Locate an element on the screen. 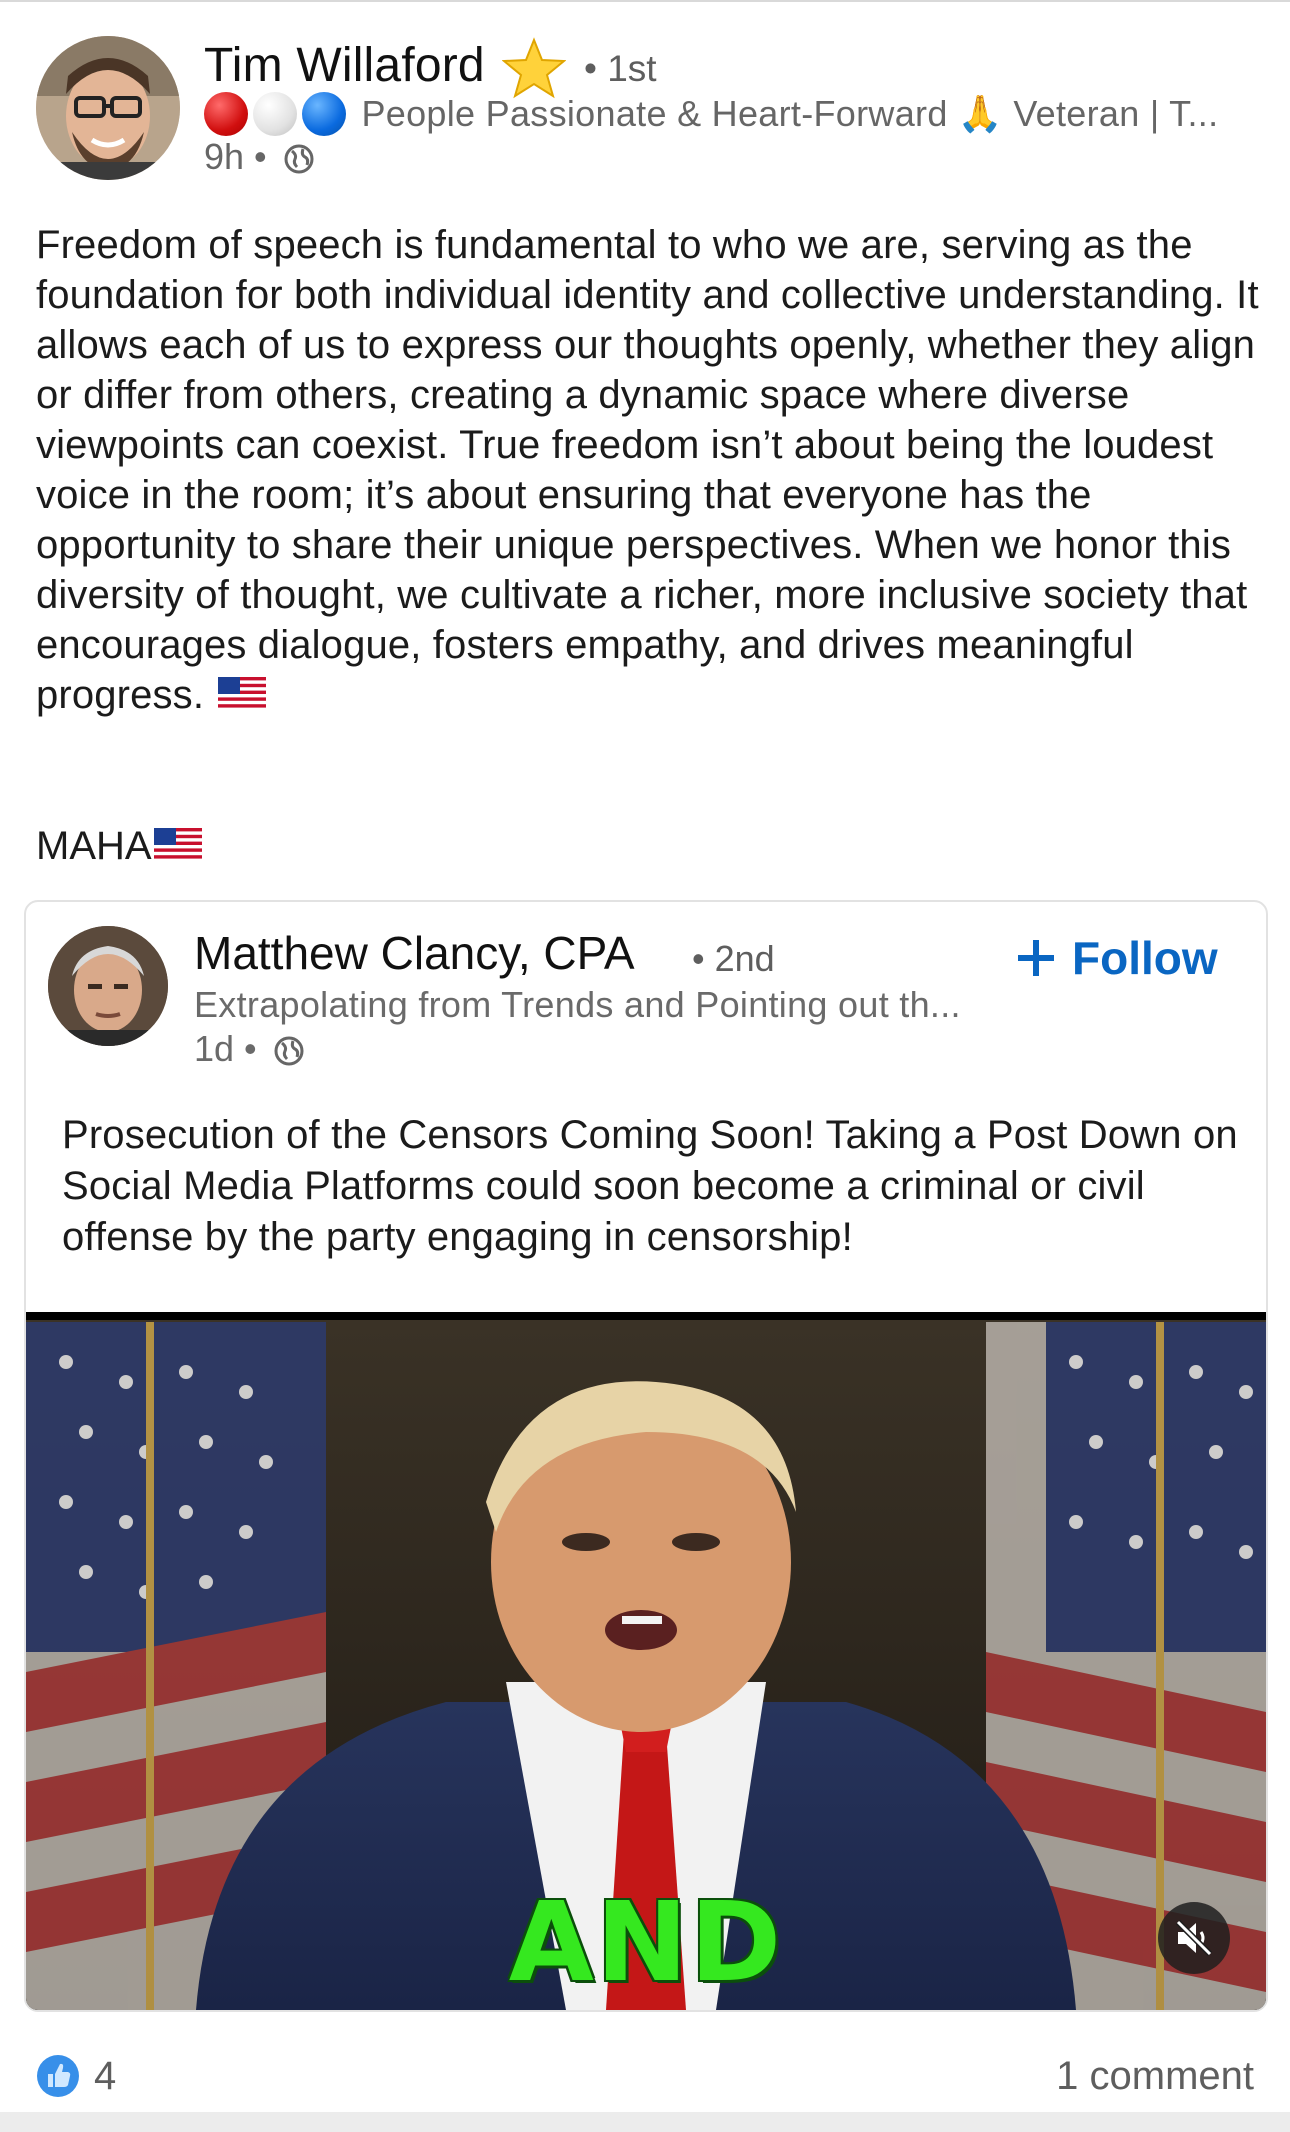 The width and height of the screenshot is (1290, 2132). reshare-connection-degree: • 2nd is located at coordinates (733, 958).